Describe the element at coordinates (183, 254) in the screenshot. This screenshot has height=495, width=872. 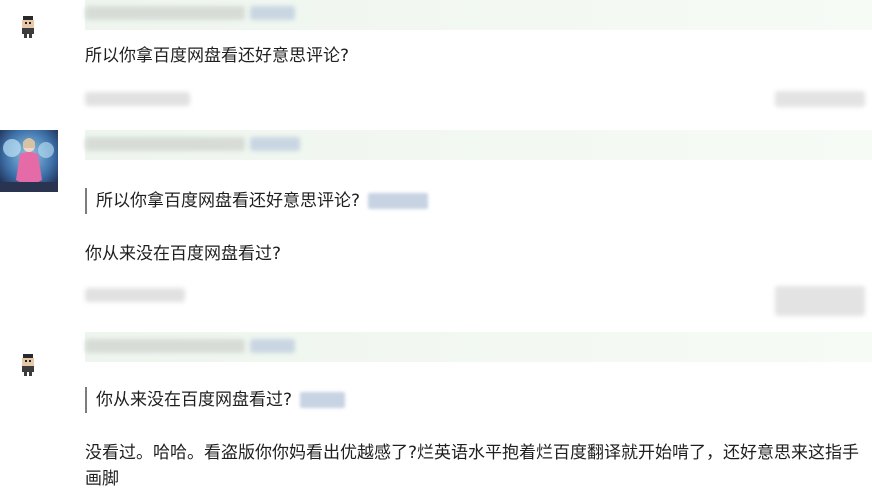
I see `comment-text: 你从来没在百度网盘看过?` at that location.